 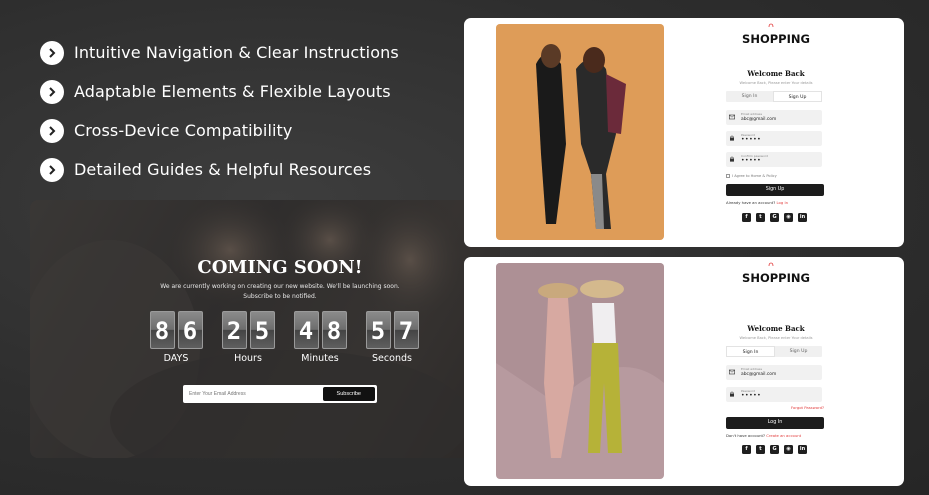 I want to click on login-prompt-text: Already have an account?, so click(x=751, y=202).